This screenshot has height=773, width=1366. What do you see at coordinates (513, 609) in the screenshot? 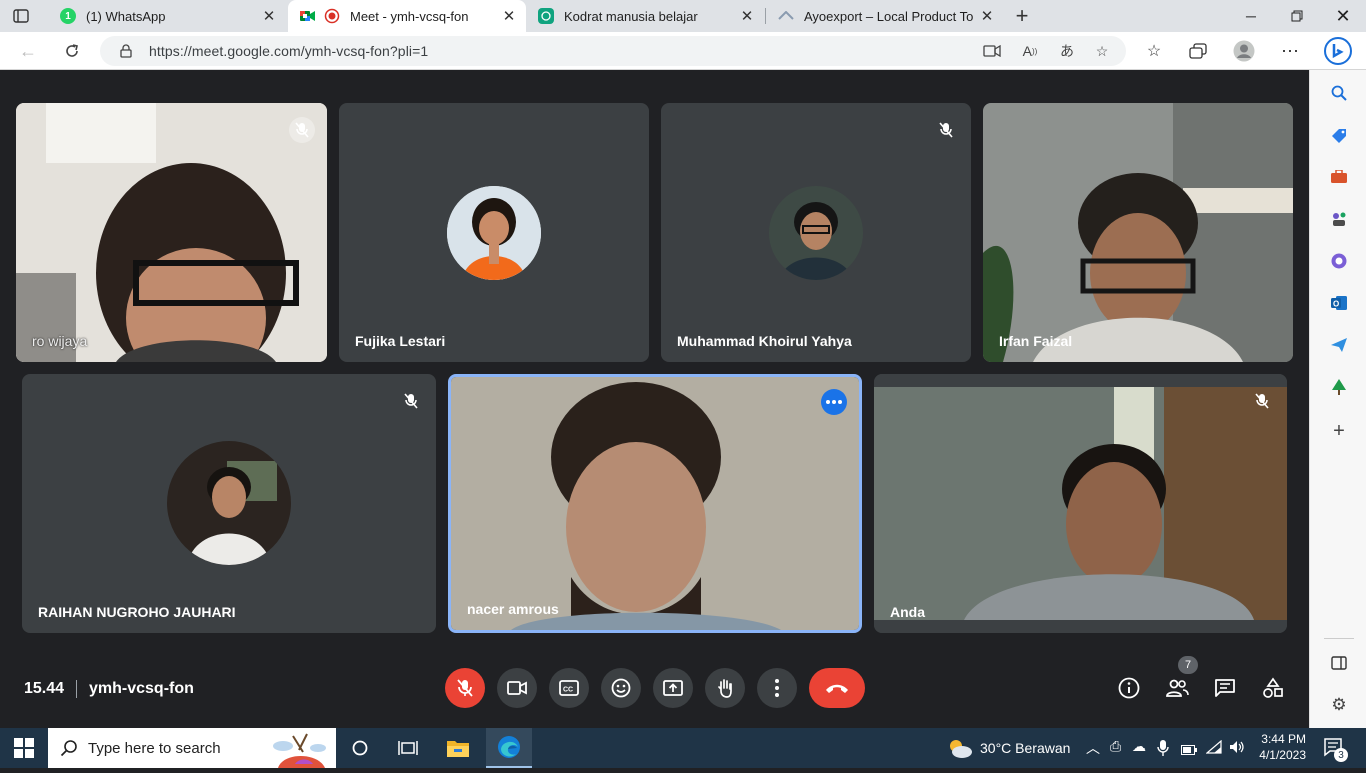
I see `participant-name: nacer amrous` at bounding box center [513, 609].